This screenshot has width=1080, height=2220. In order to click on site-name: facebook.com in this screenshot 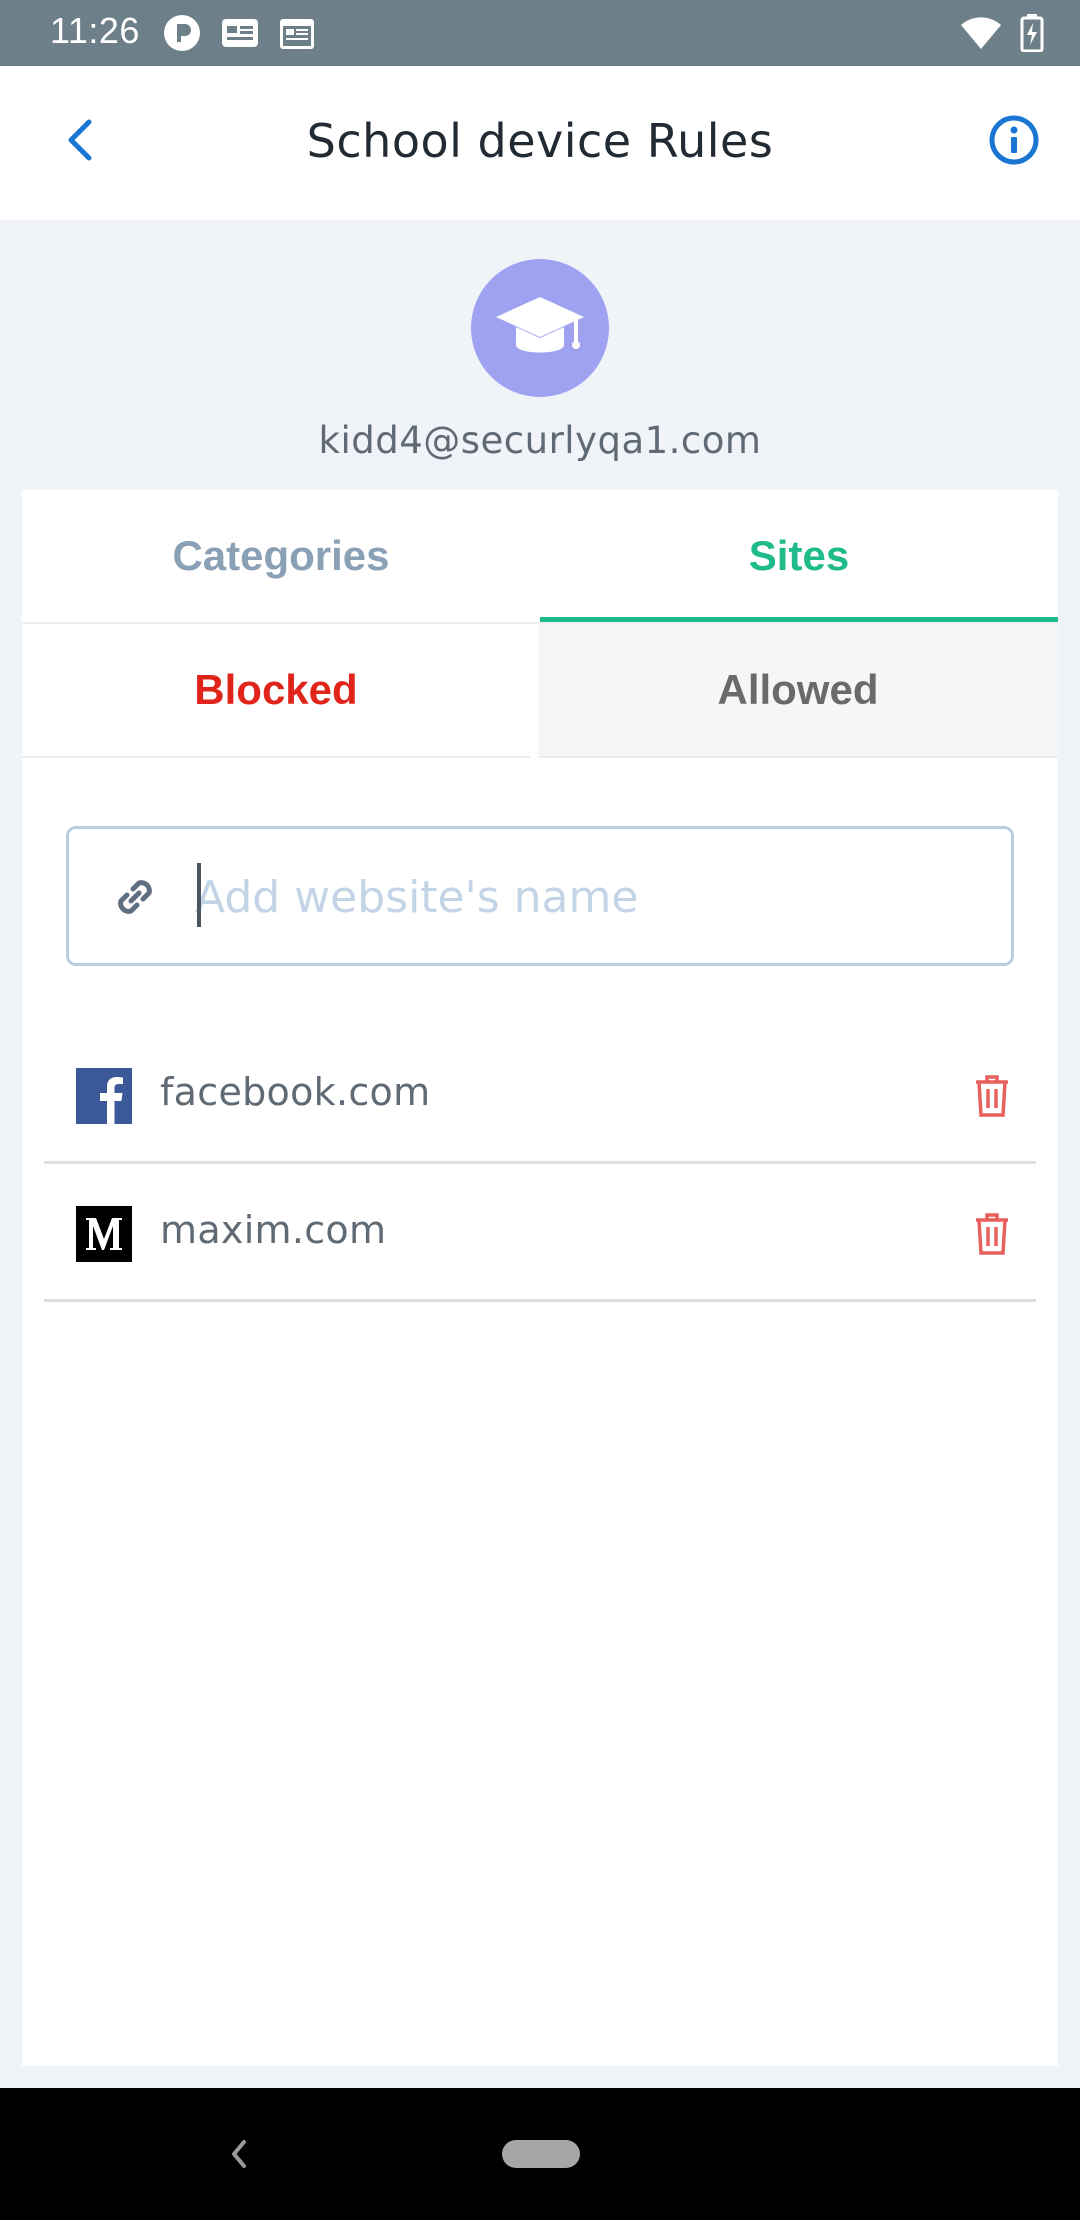, I will do `click(295, 1092)`.